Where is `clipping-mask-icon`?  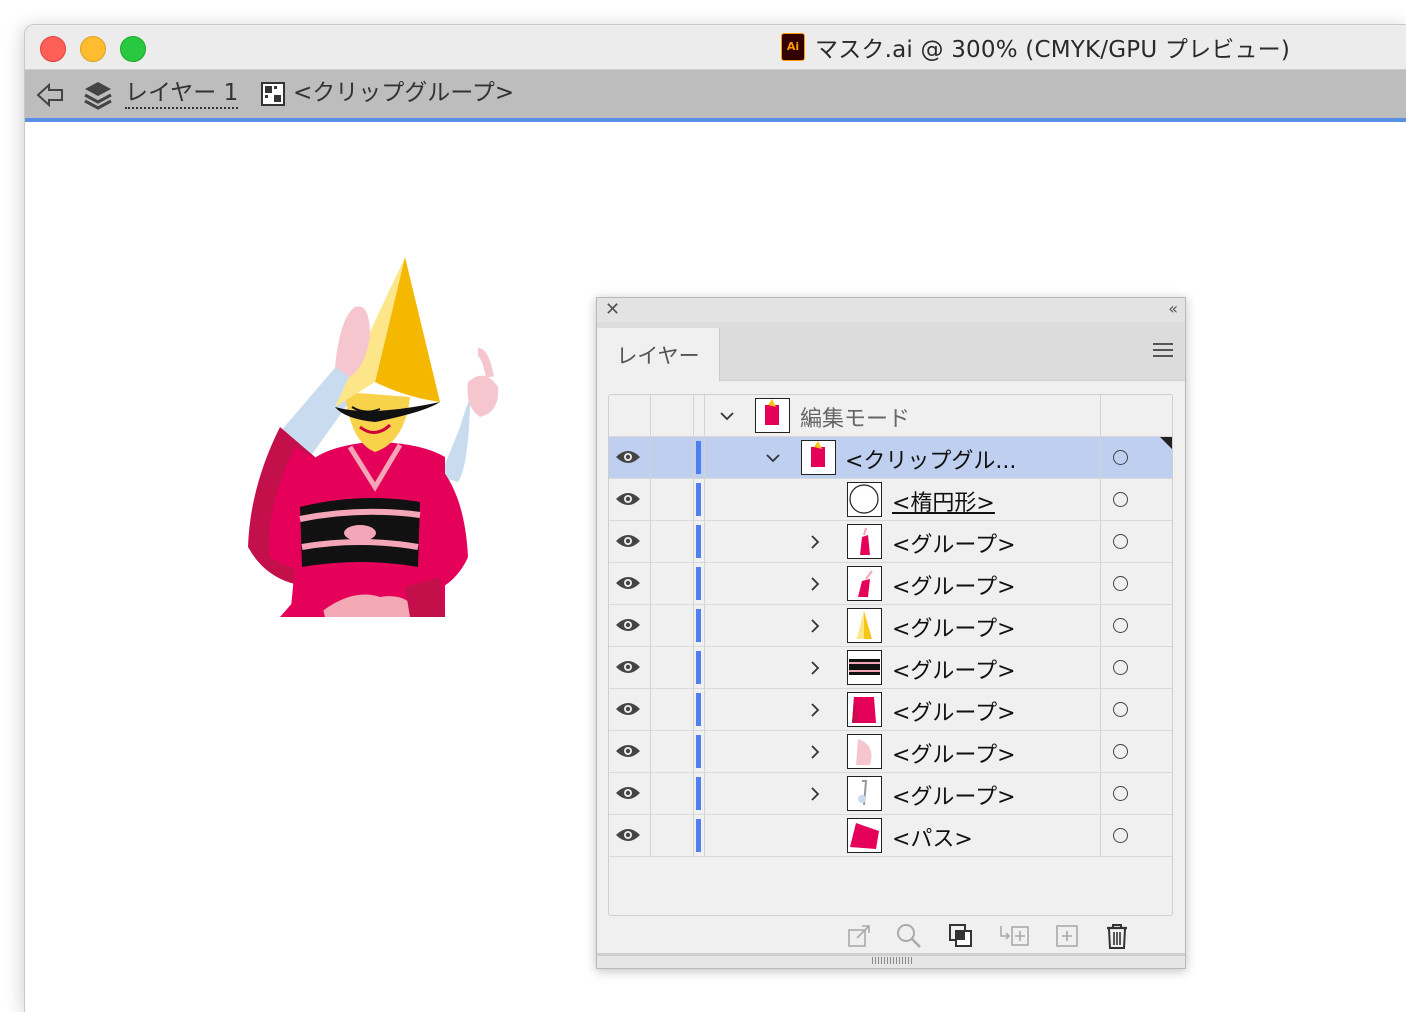
clipping-mask-icon is located at coordinates (961, 936).